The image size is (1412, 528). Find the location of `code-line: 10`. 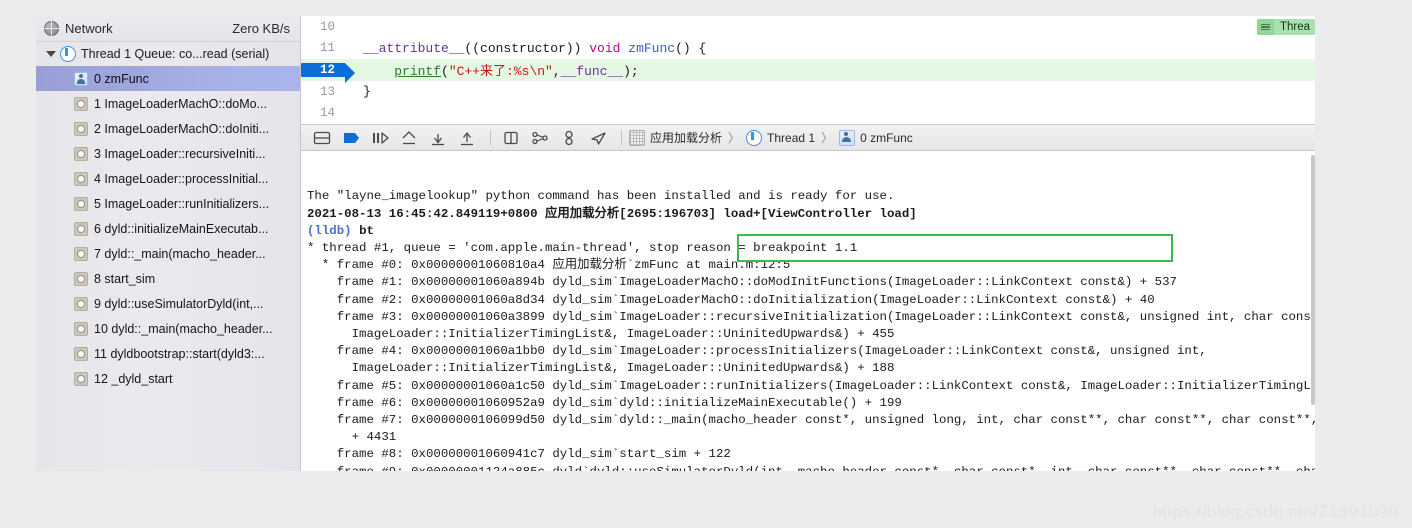

code-line: 10 is located at coordinates (808, 27).